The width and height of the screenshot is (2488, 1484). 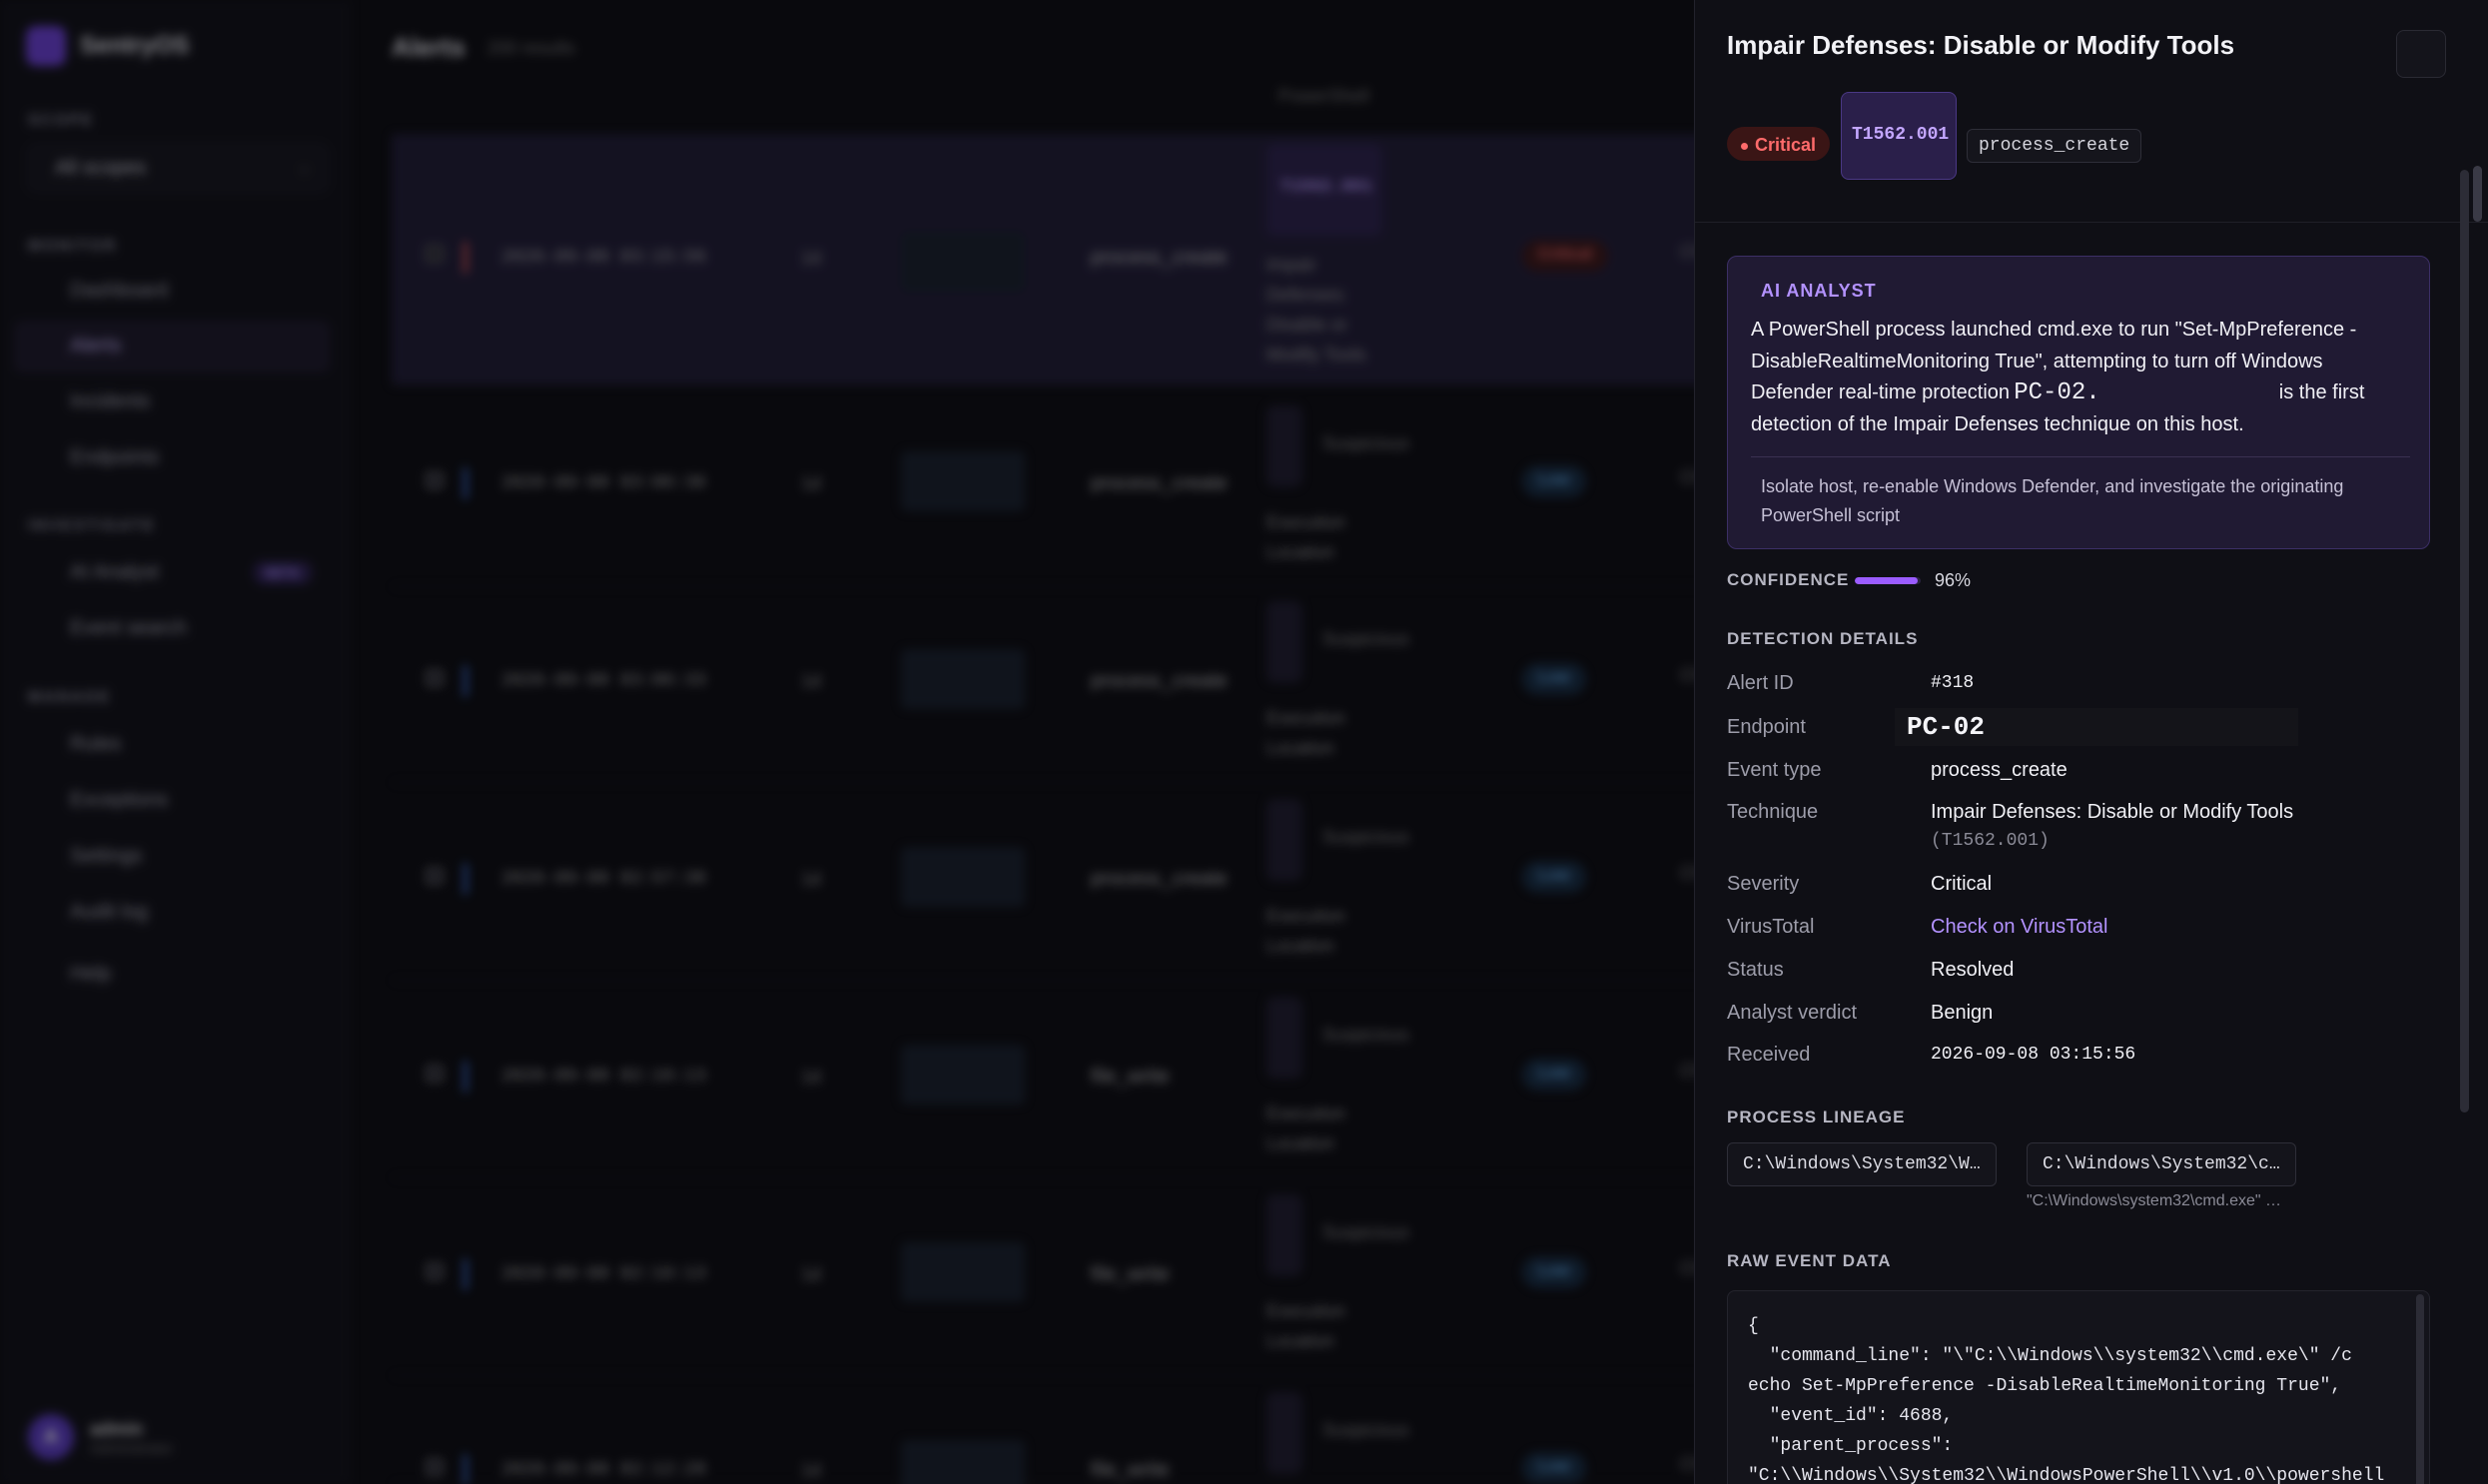 What do you see at coordinates (172, 402) in the screenshot?
I see `sidebar-item-incidents: Incidents` at bounding box center [172, 402].